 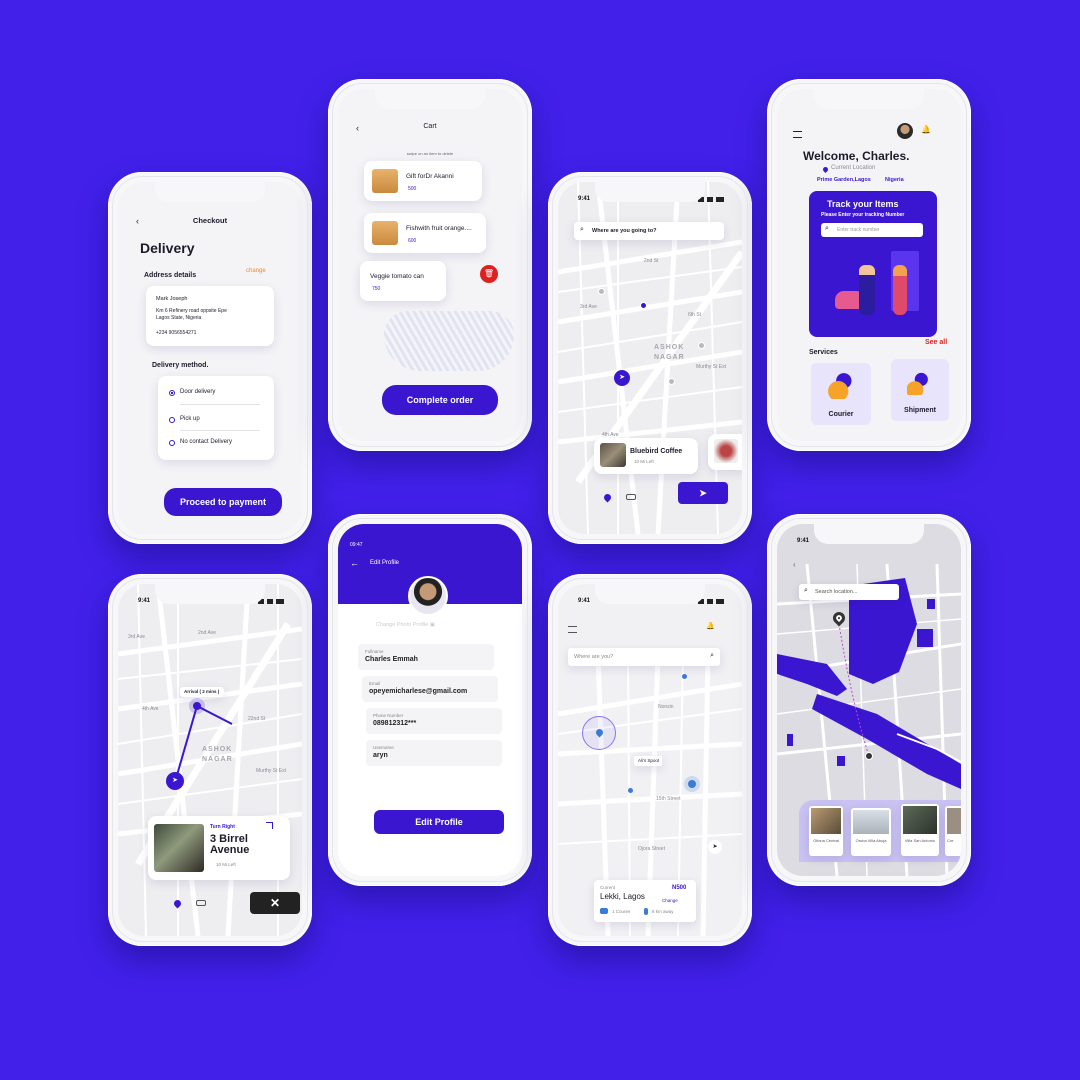 What do you see at coordinates (622, 896) in the screenshot?
I see `current-value: Lekki, Lagos` at bounding box center [622, 896].